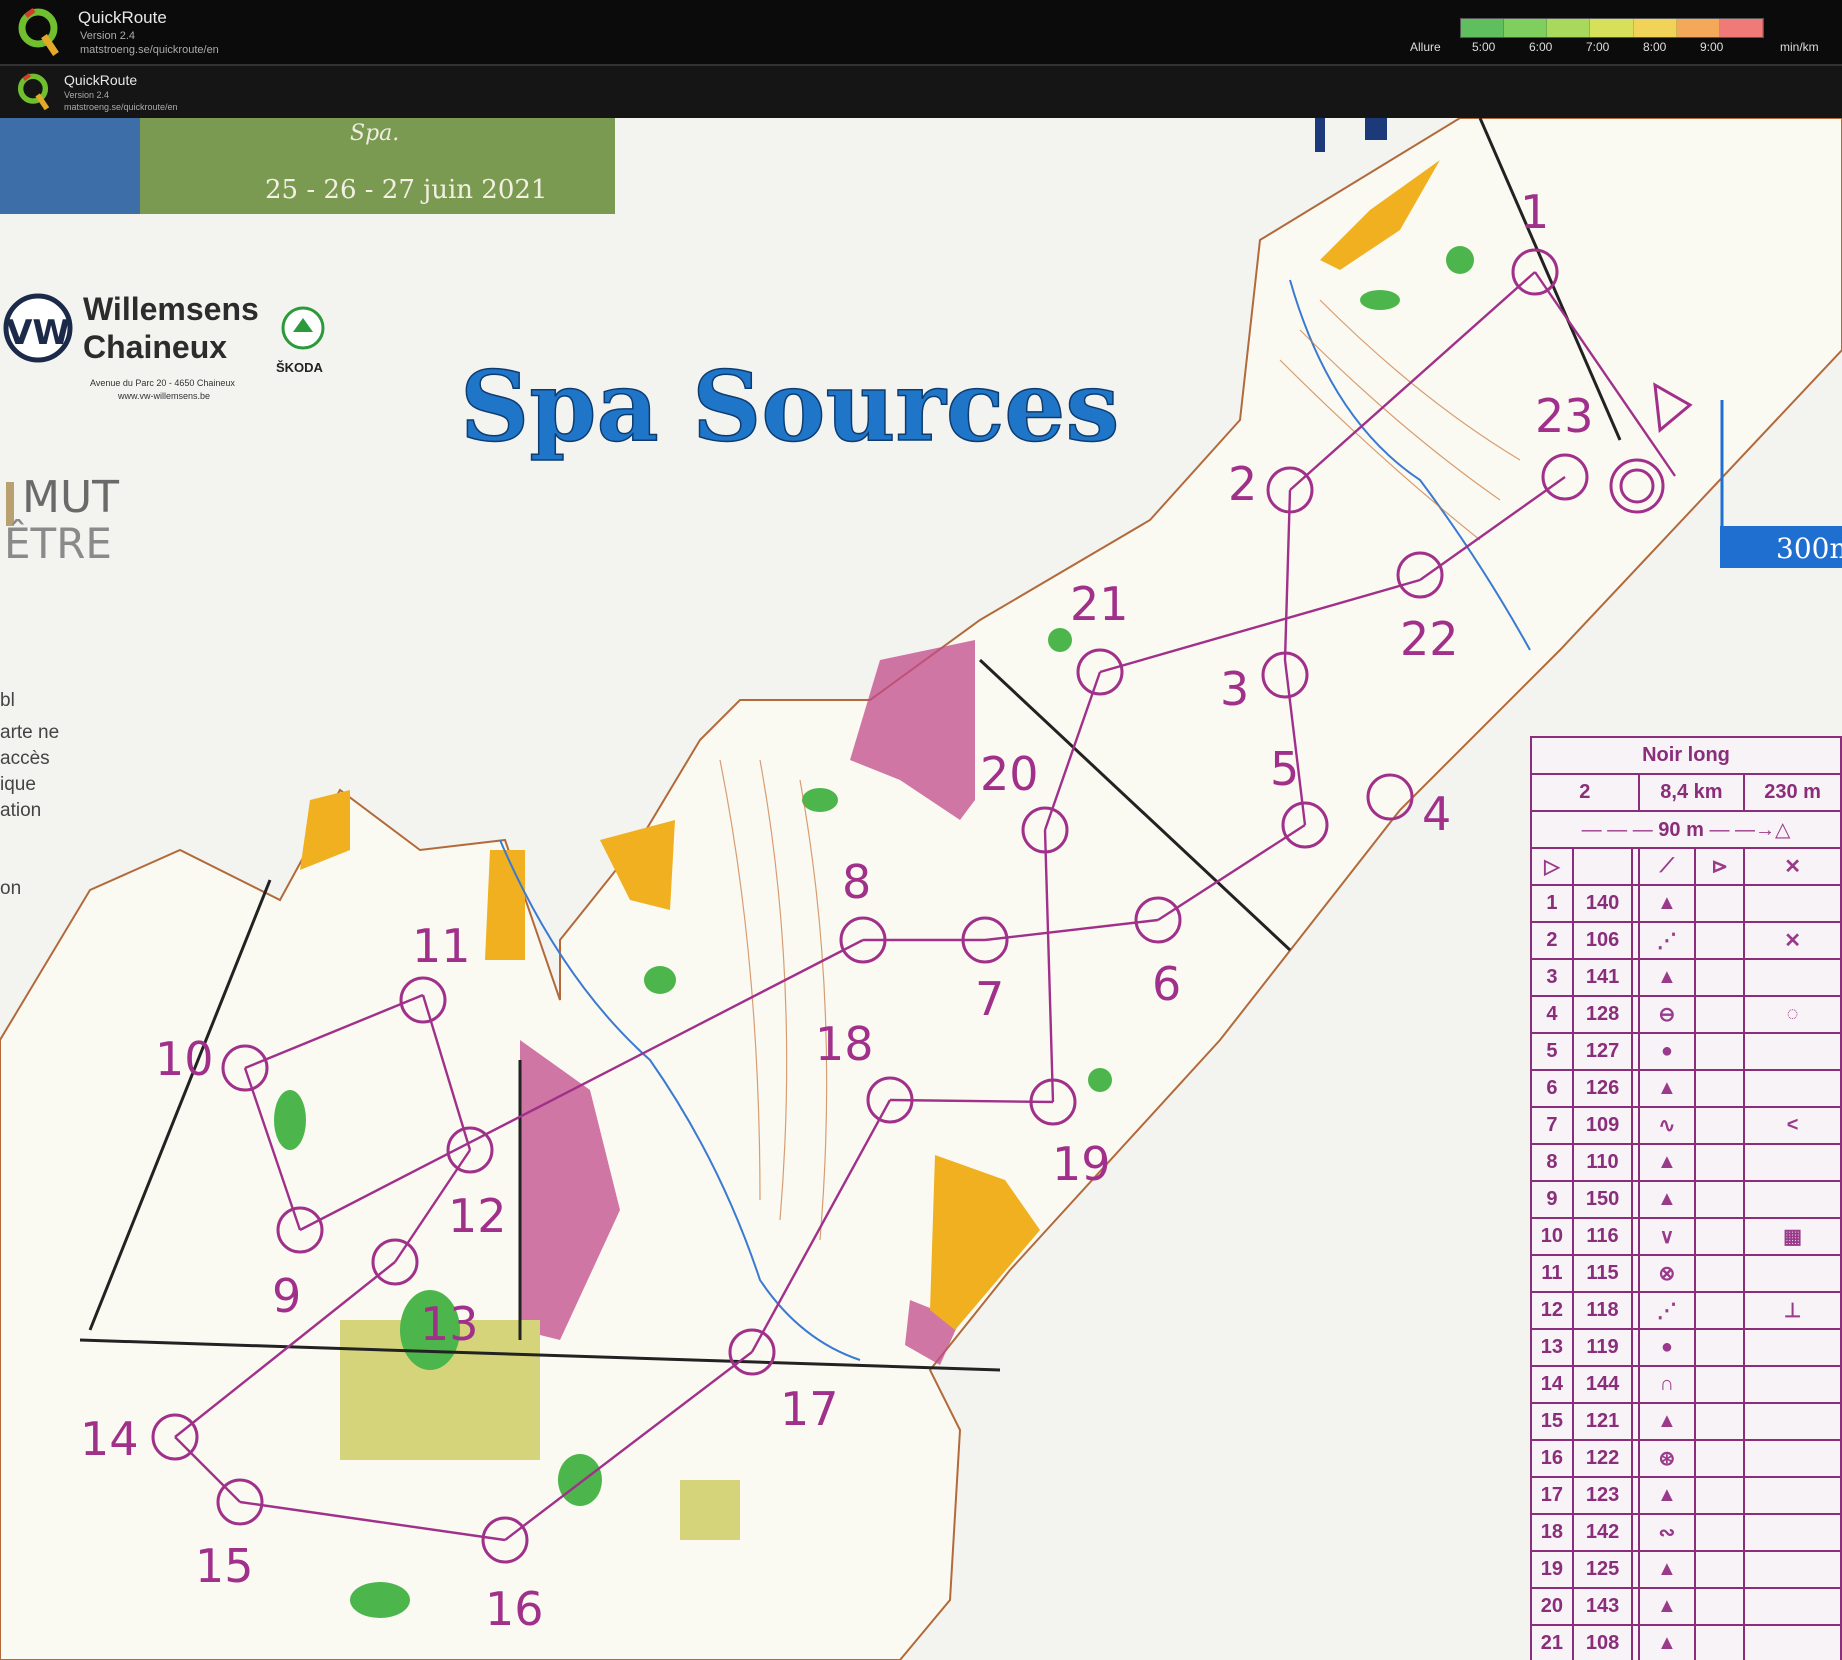 This screenshot has width=1842, height=1660. What do you see at coordinates (1552, 903) in the screenshot?
I see `control-order: 1` at bounding box center [1552, 903].